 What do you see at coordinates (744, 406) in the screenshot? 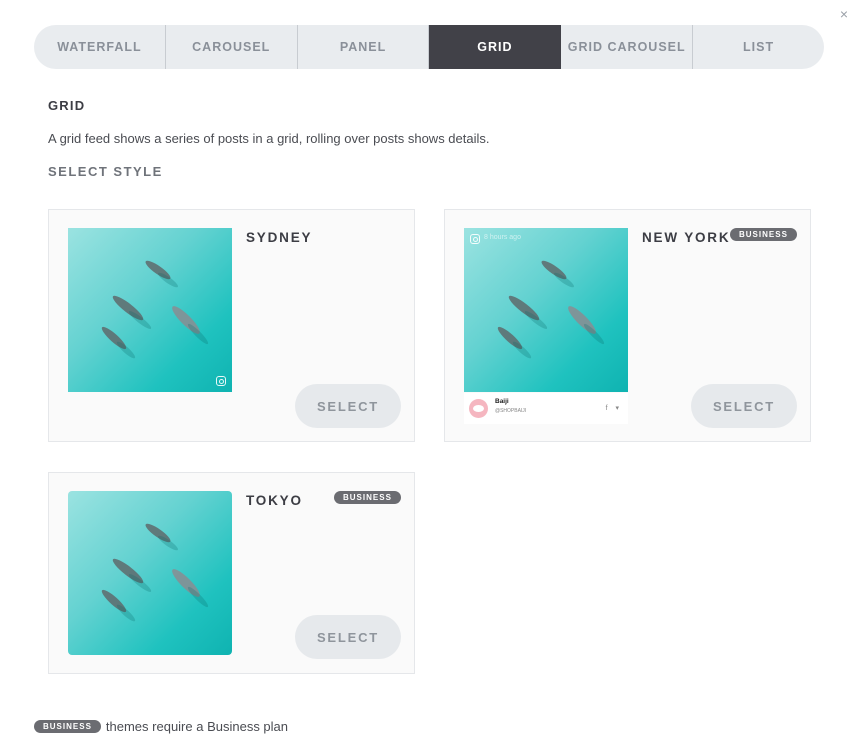
I see `select-new-york-button: SELECT` at bounding box center [744, 406].